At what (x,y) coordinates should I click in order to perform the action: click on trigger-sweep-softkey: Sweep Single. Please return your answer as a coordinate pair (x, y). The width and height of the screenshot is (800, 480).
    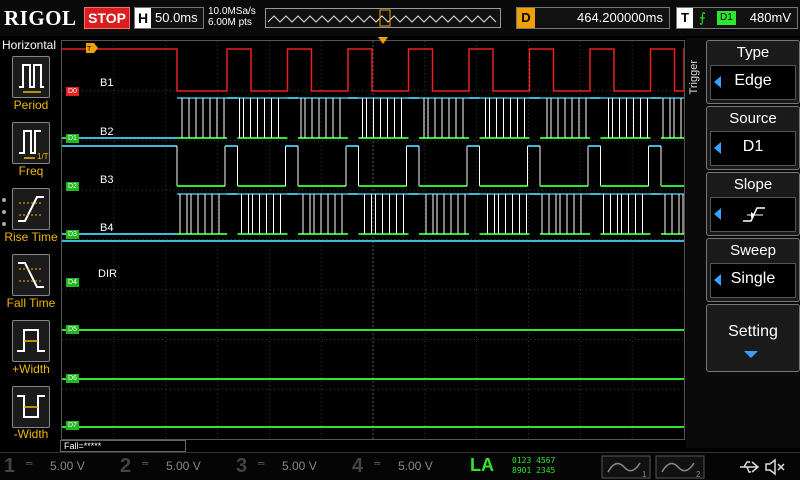
    Looking at the image, I should click on (753, 270).